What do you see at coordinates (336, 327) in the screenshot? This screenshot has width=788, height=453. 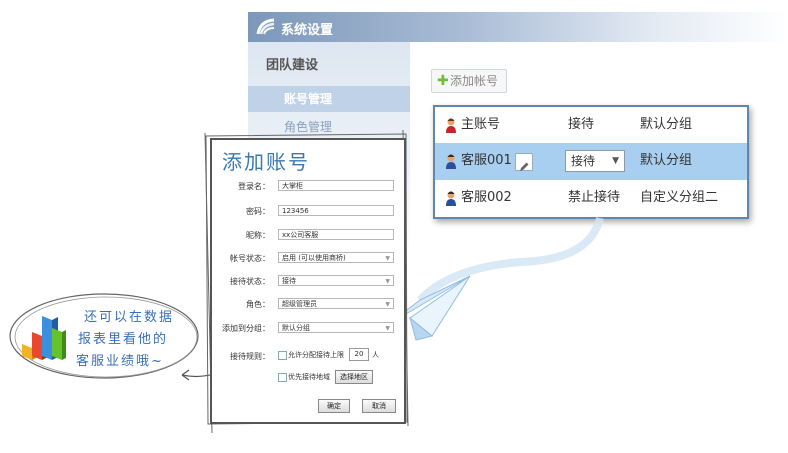 I see `group-select: 默认分组 ▼` at bounding box center [336, 327].